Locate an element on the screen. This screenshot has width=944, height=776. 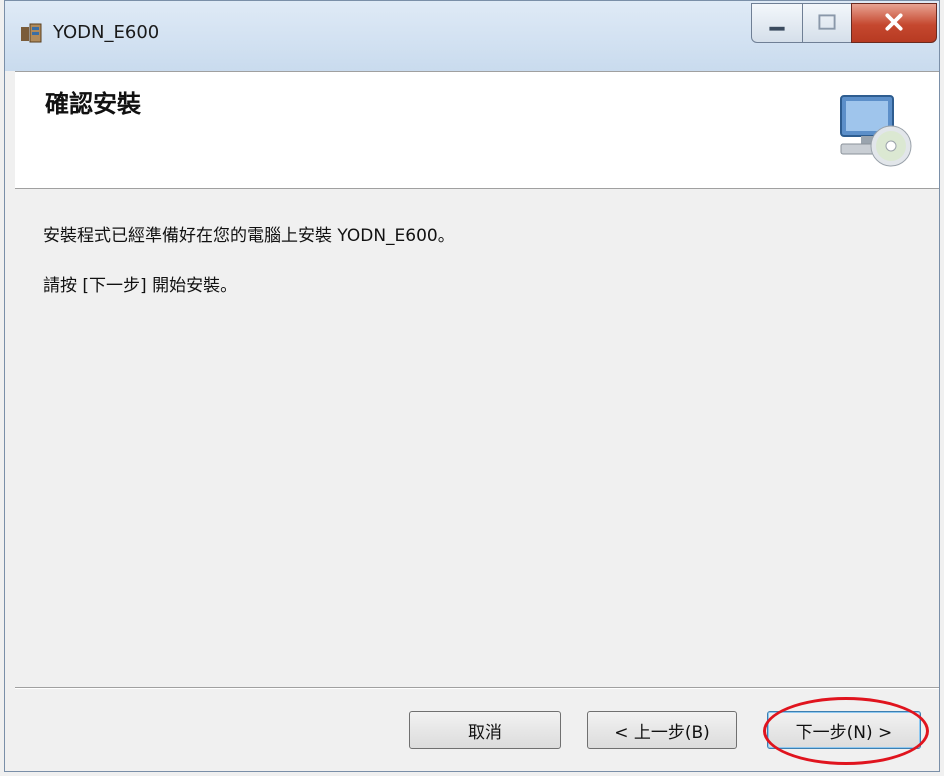
window-title: YODN_E600 is located at coordinates (106, 32).